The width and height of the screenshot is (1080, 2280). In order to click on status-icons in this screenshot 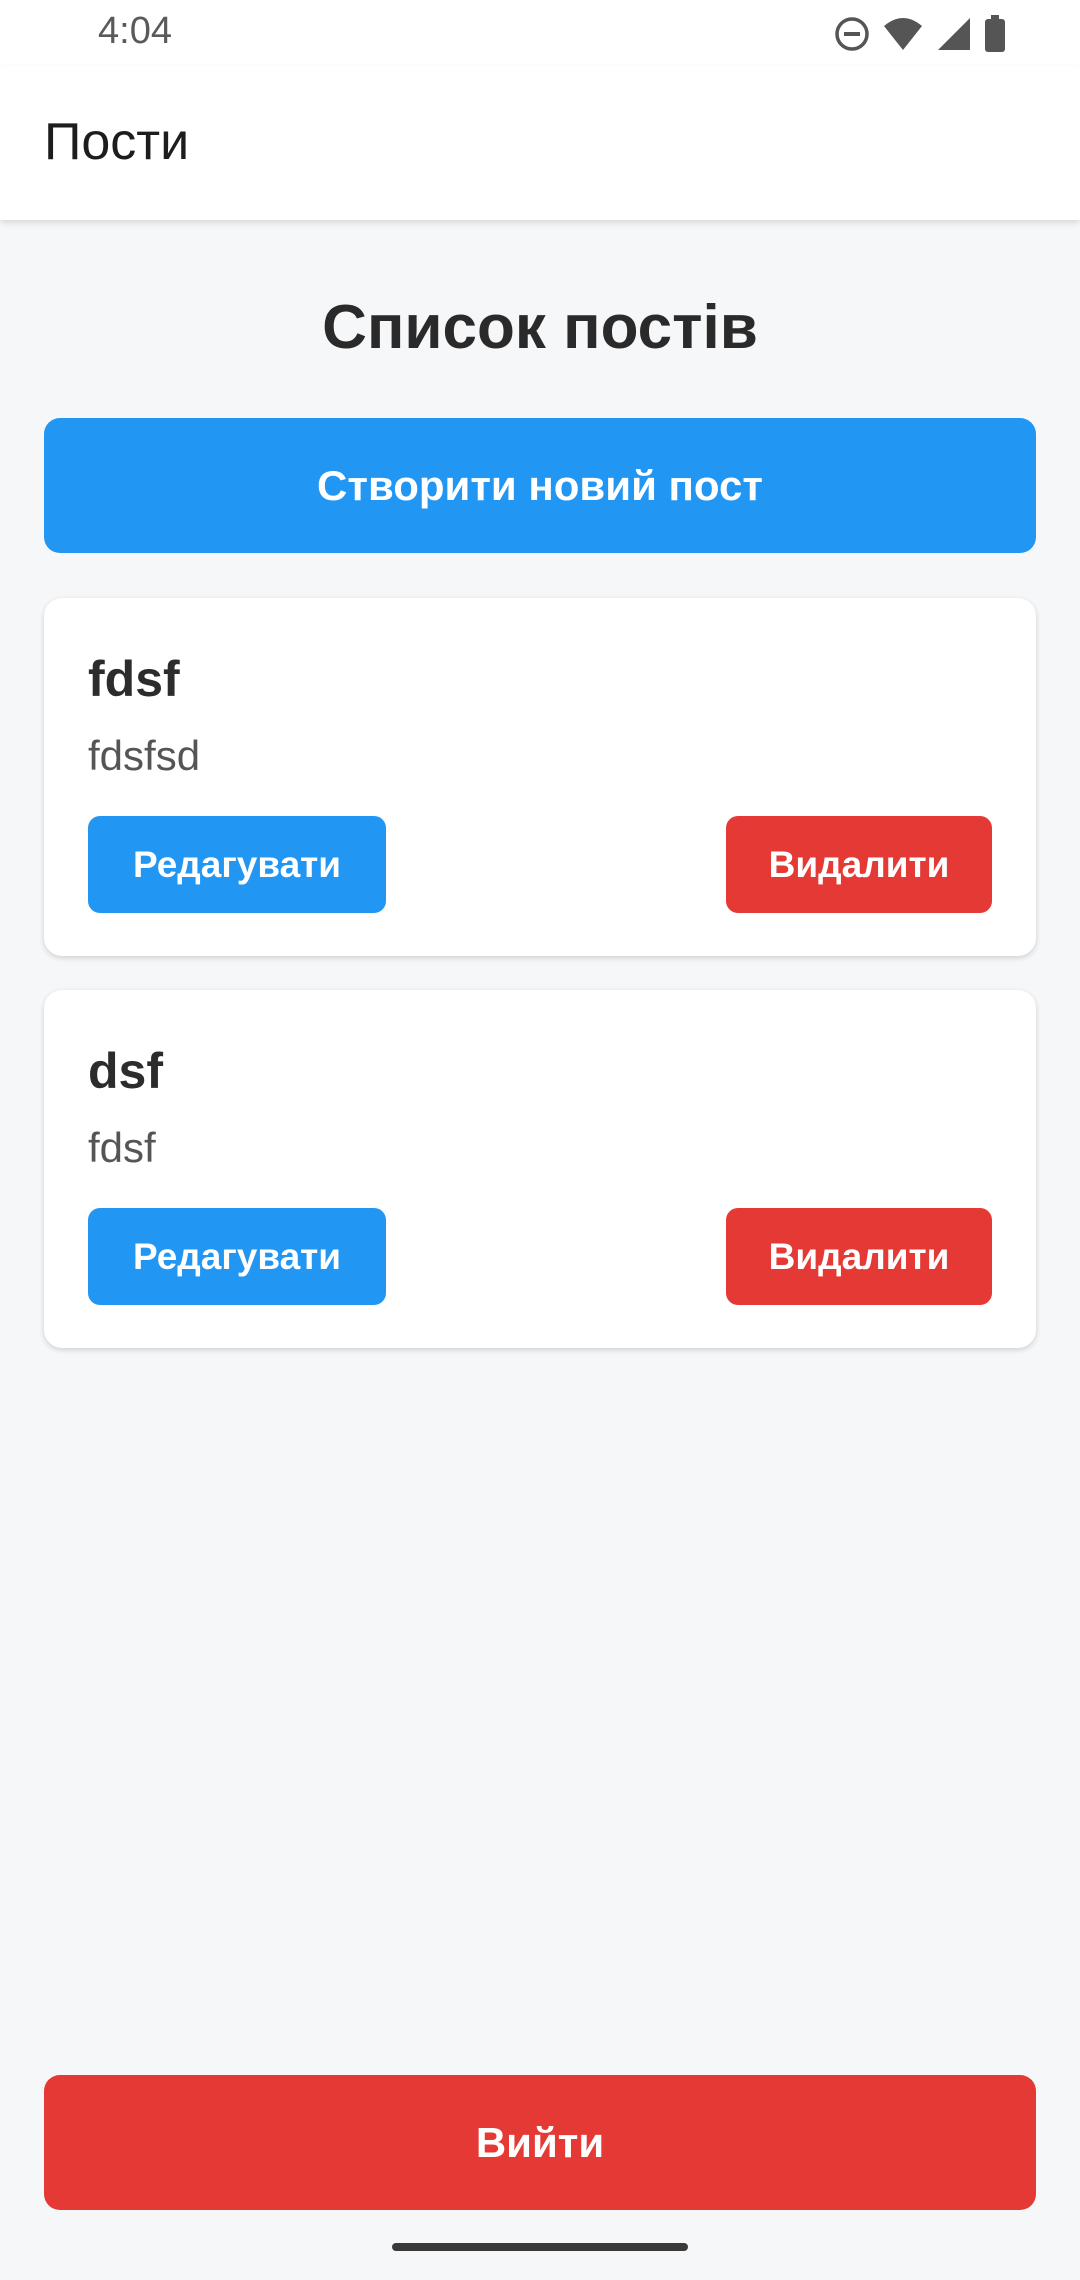, I will do `click(920, 34)`.